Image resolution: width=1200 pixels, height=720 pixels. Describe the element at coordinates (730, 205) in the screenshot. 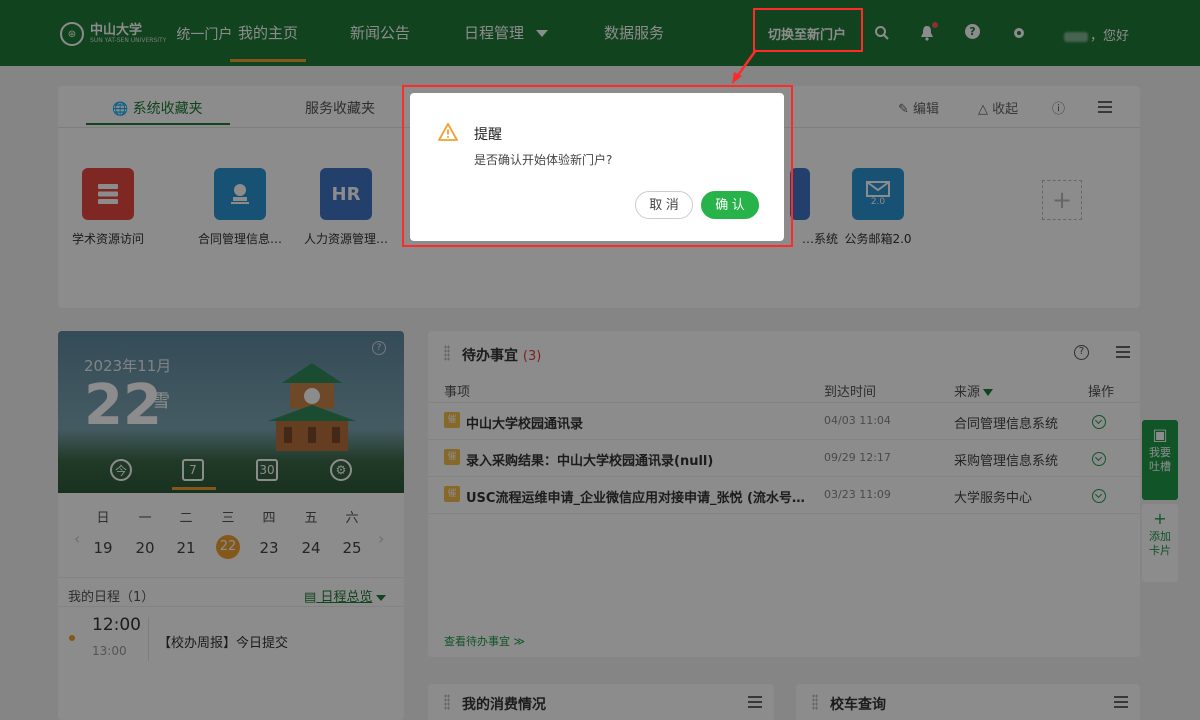

I see `confirm-button: 确 认` at that location.